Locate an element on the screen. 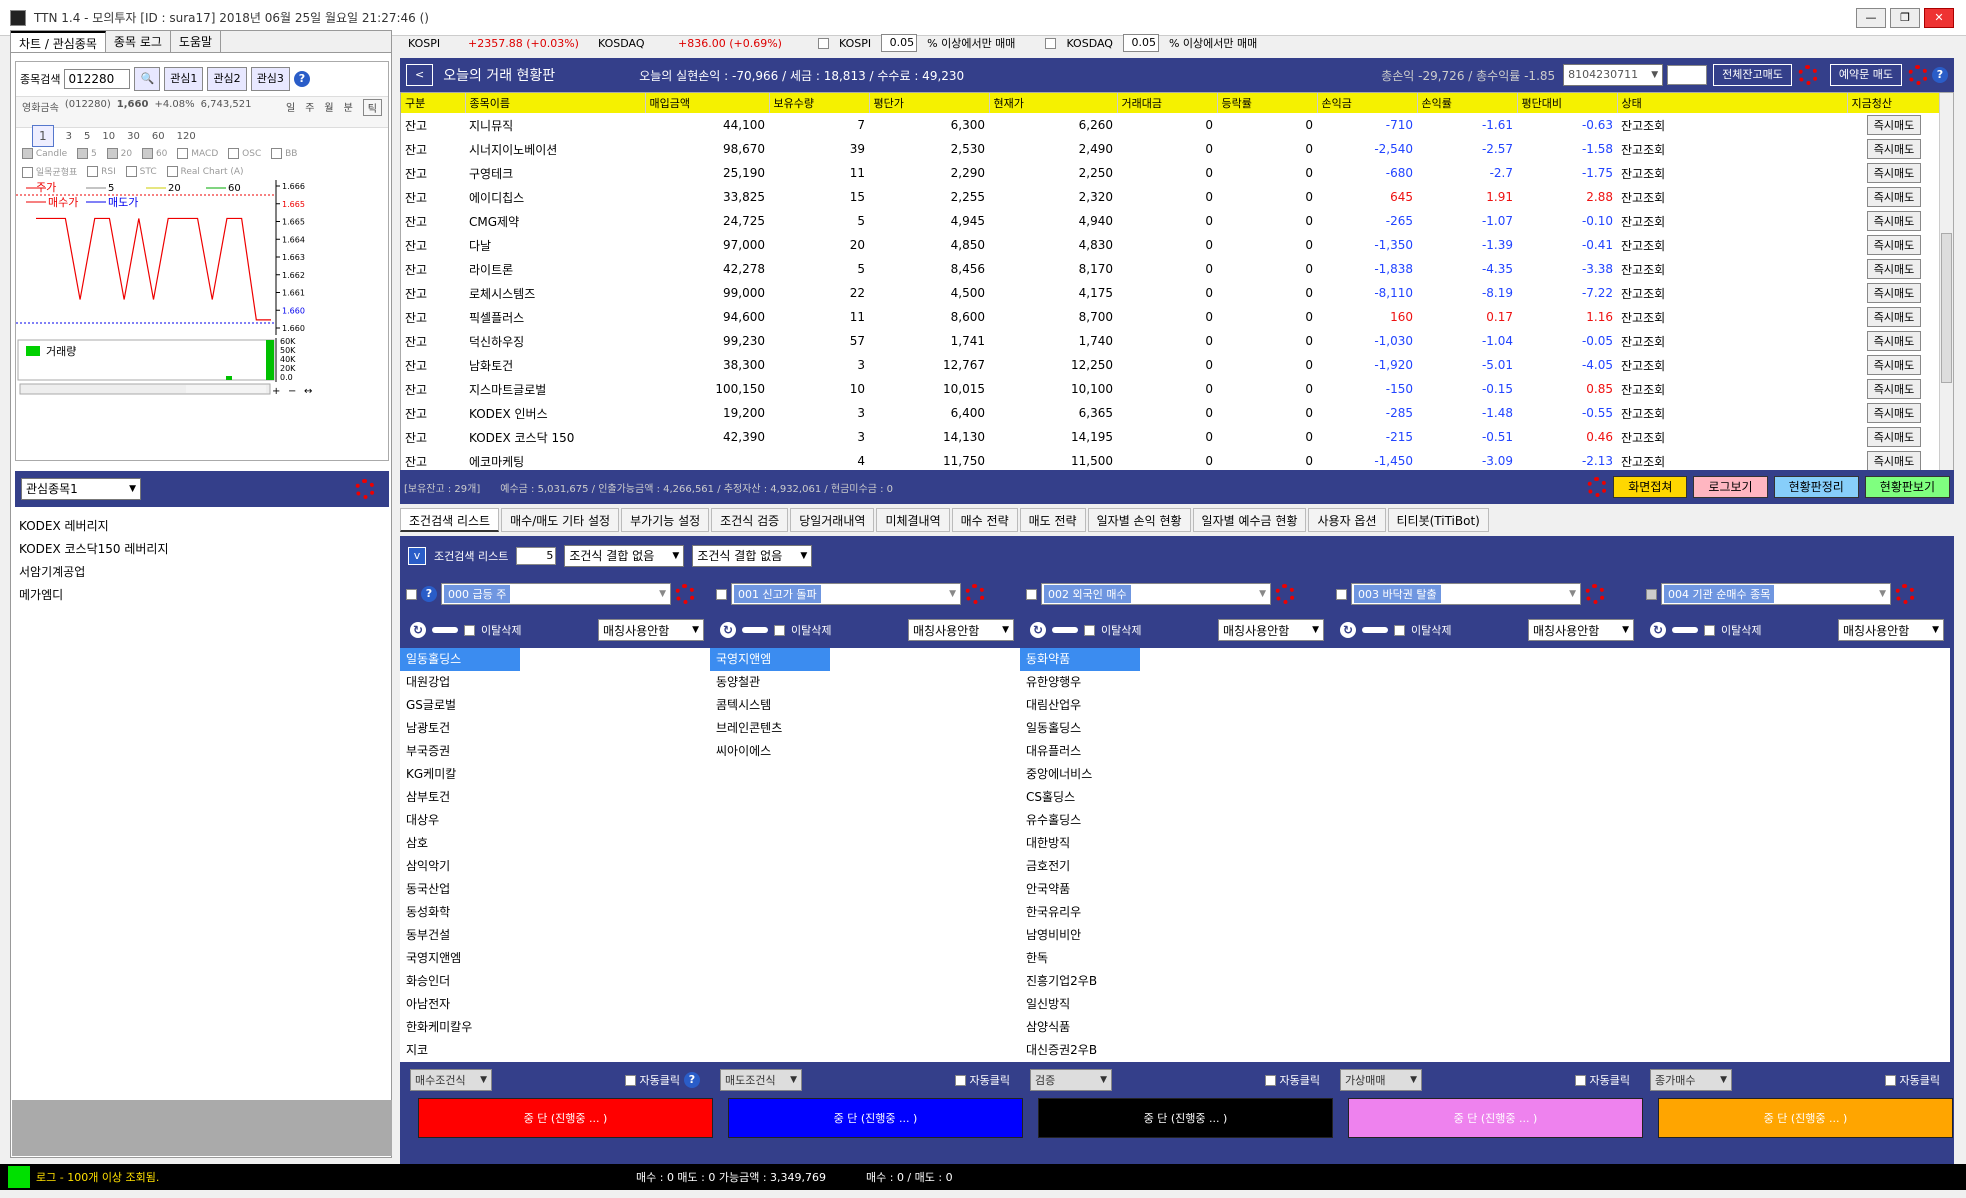 The height and width of the screenshot is (1198, 1966). list-item: 삼익악기 is located at coordinates (555, 866).